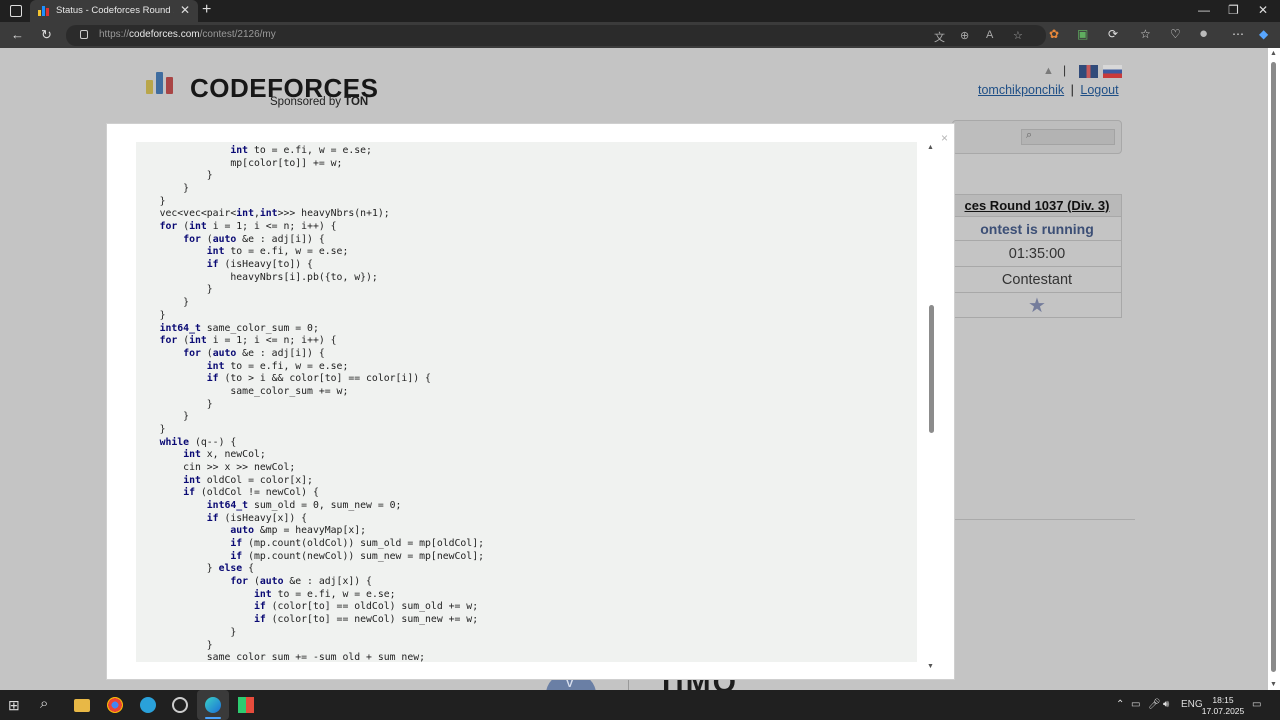  I want to click on code-line: int x, newCol;, so click(224, 455).